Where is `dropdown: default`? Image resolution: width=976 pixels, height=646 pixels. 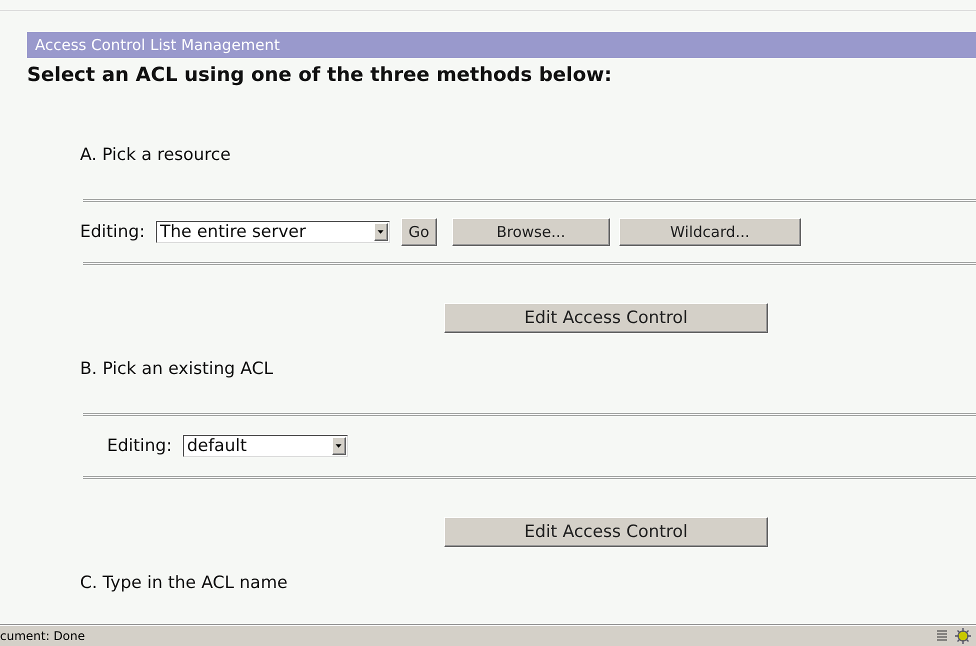
dropdown: default is located at coordinates (265, 446).